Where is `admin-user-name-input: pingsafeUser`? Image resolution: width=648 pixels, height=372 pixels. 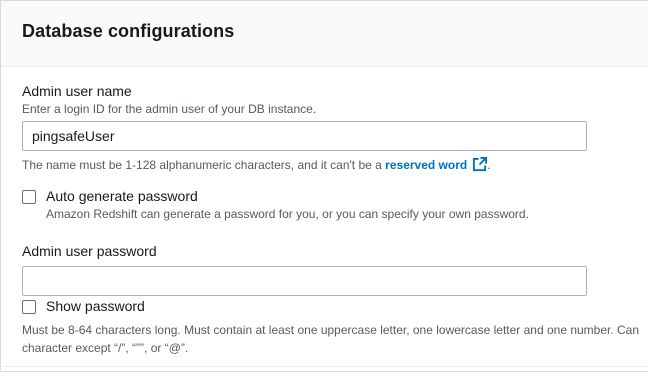 admin-user-name-input: pingsafeUser is located at coordinates (304, 136).